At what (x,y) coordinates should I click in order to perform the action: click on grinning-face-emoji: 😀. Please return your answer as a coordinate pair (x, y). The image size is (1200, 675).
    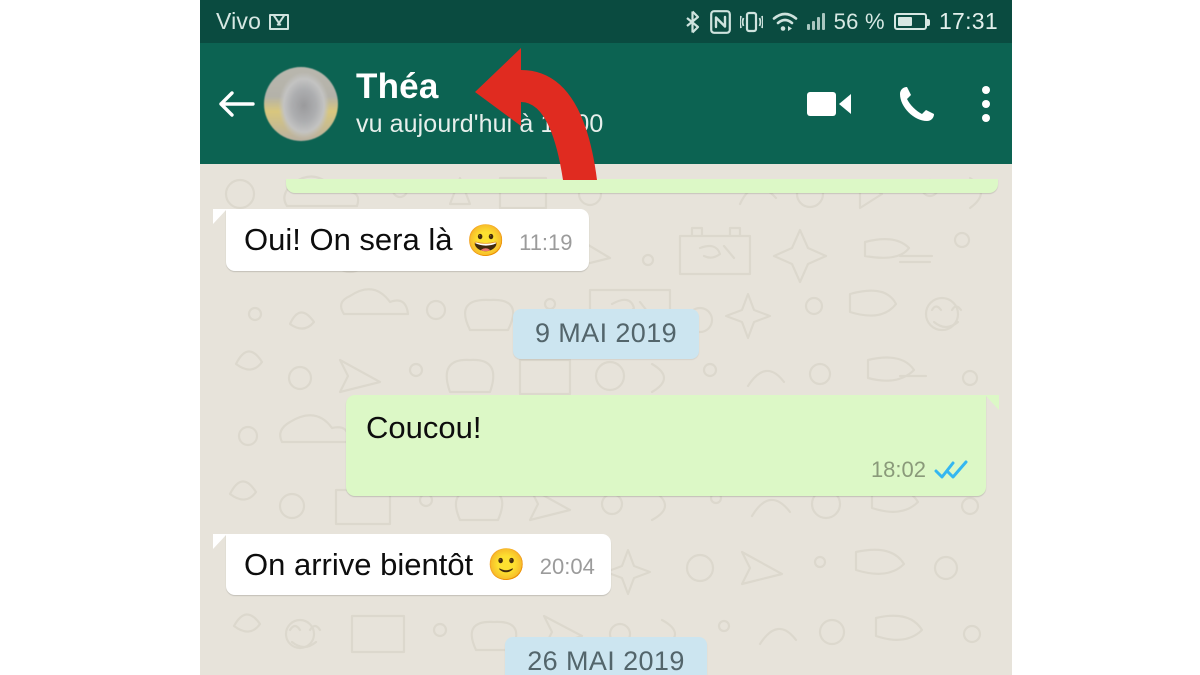
    Looking at the image, I should click on (486, 240).